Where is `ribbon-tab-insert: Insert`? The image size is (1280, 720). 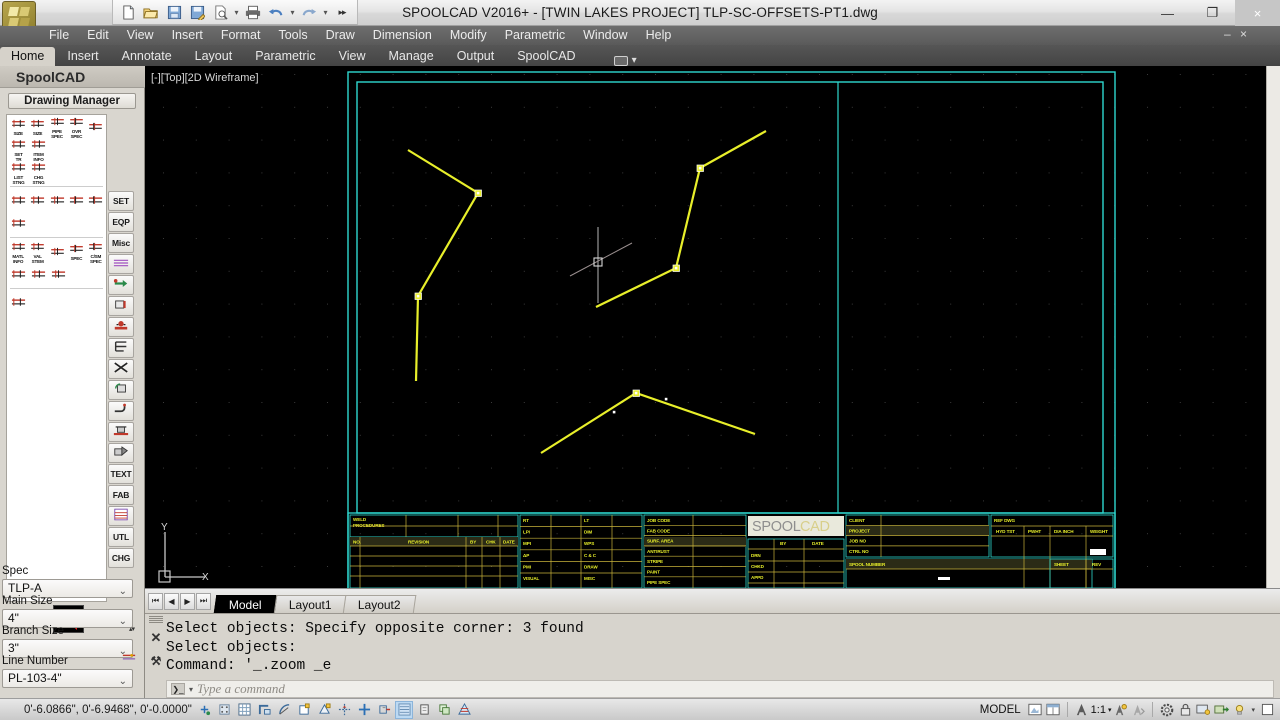 ribbon-tab-insert: Insert is located at coordinates (82, 56).